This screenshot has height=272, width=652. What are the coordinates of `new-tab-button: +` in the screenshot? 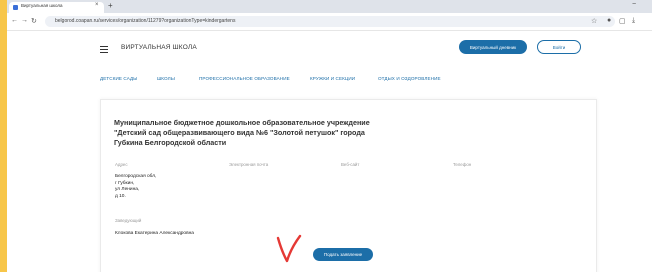 It's located at (110, 5).